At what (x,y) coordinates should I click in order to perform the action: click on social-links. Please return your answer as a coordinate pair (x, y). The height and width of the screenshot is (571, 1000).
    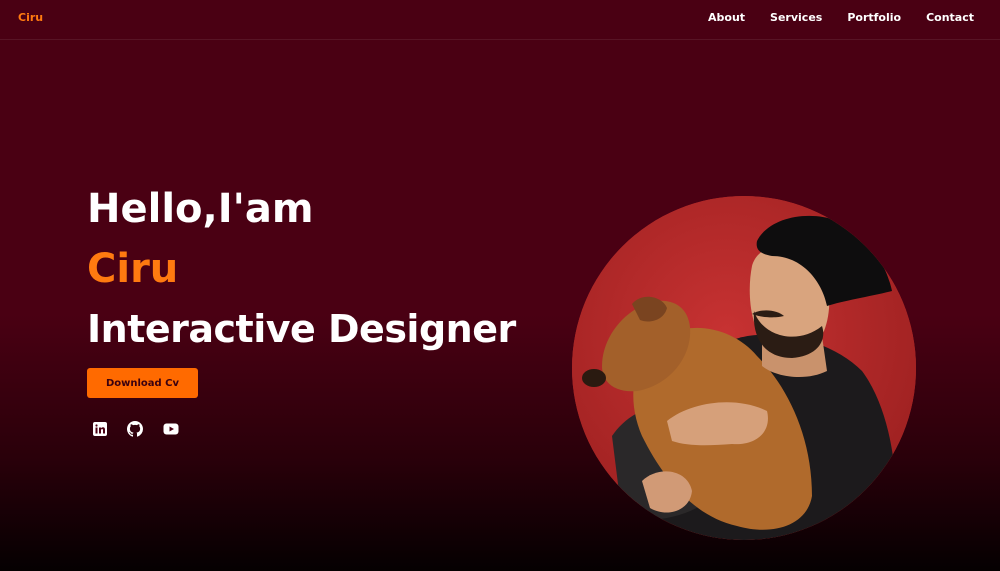
    Looking at the image, I should click on (136, 429).